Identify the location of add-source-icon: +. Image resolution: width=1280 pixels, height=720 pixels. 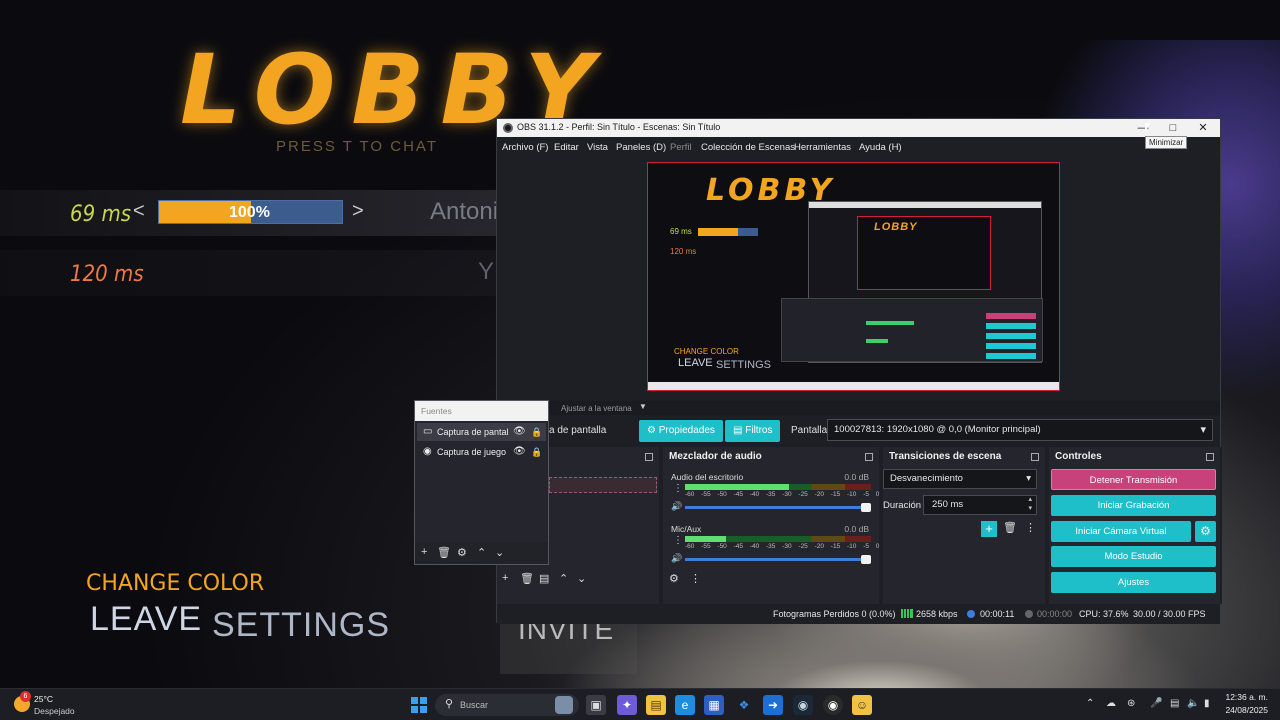
(424, 552).